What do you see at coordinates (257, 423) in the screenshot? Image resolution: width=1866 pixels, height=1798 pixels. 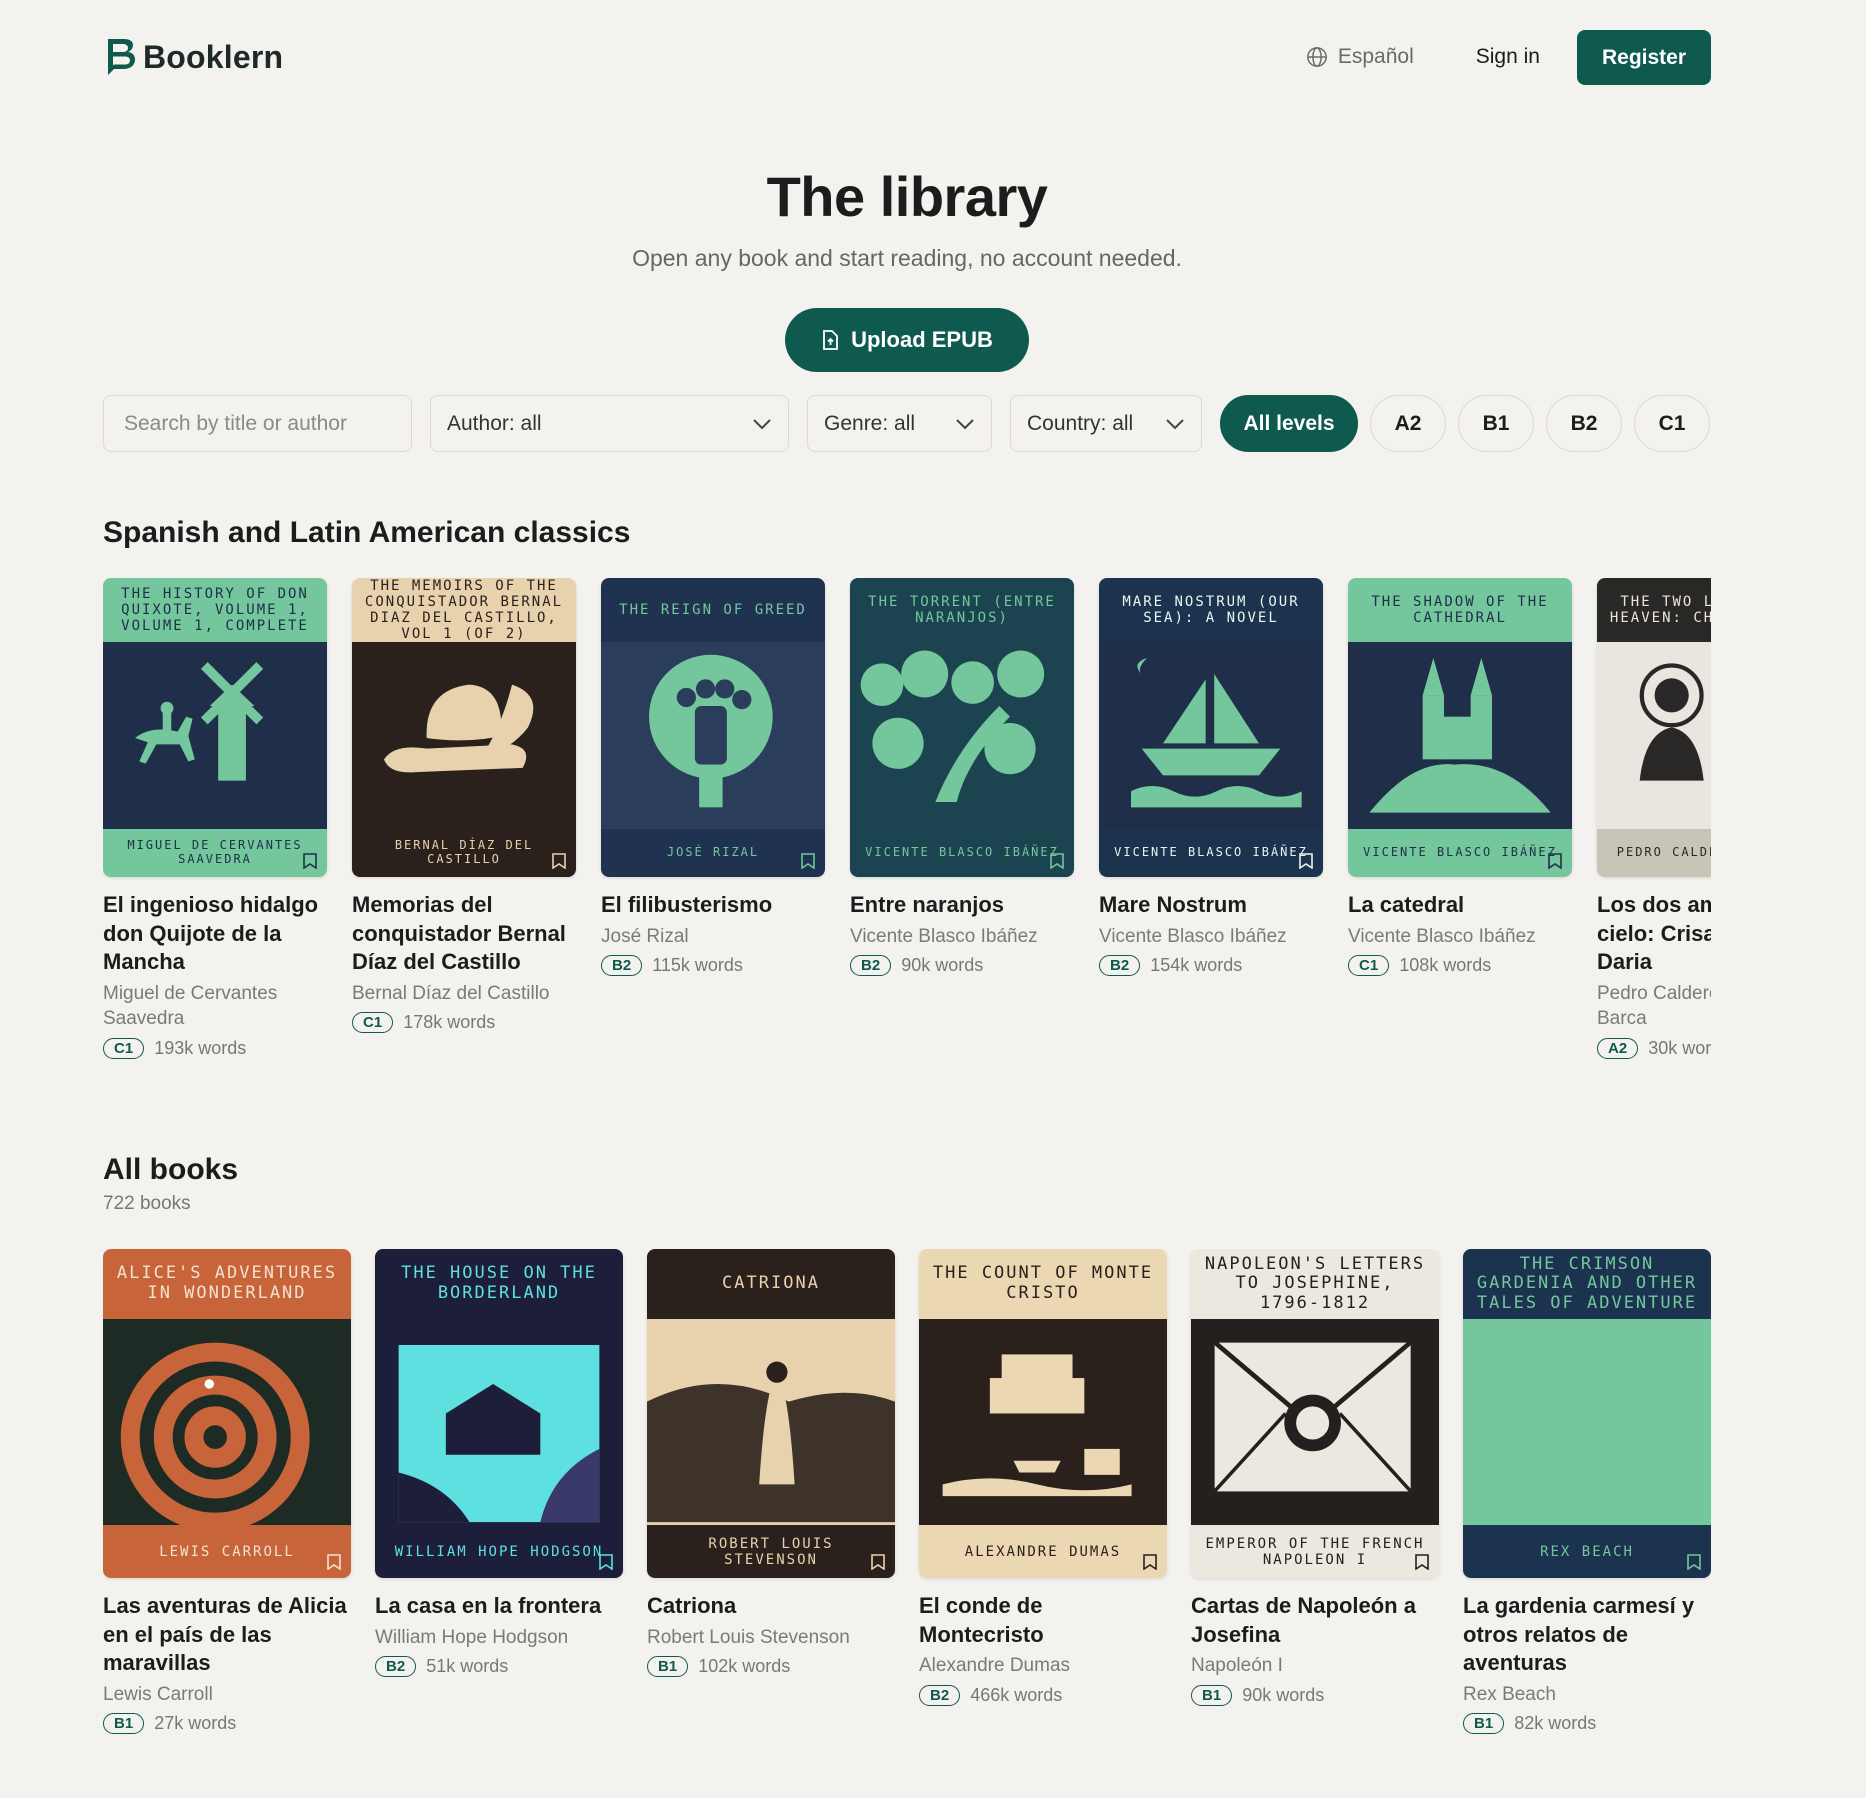 I see `search-input: Search by title or author` at bounding box center [257, 423].